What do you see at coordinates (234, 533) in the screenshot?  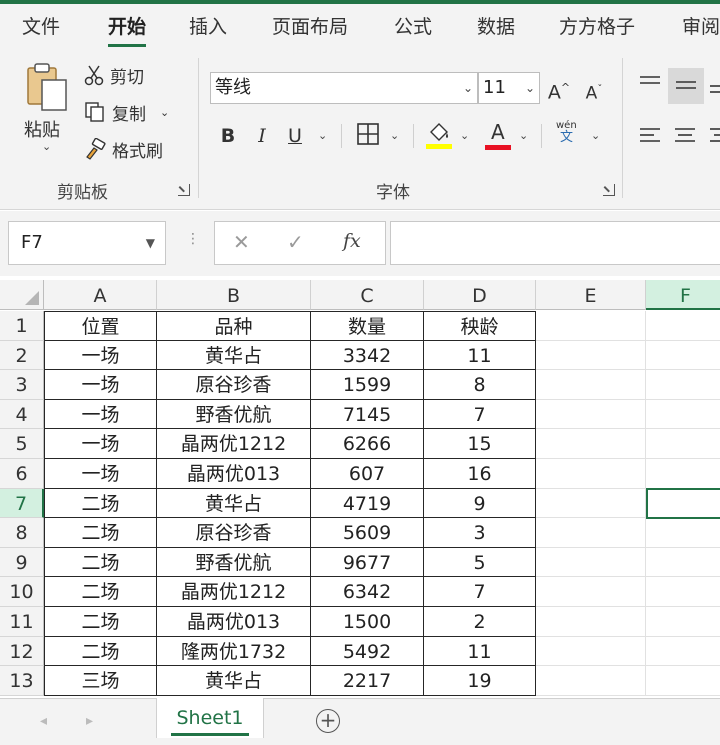 I see `cell-b8: 原谷珍香` at bounding box center [234, 533].